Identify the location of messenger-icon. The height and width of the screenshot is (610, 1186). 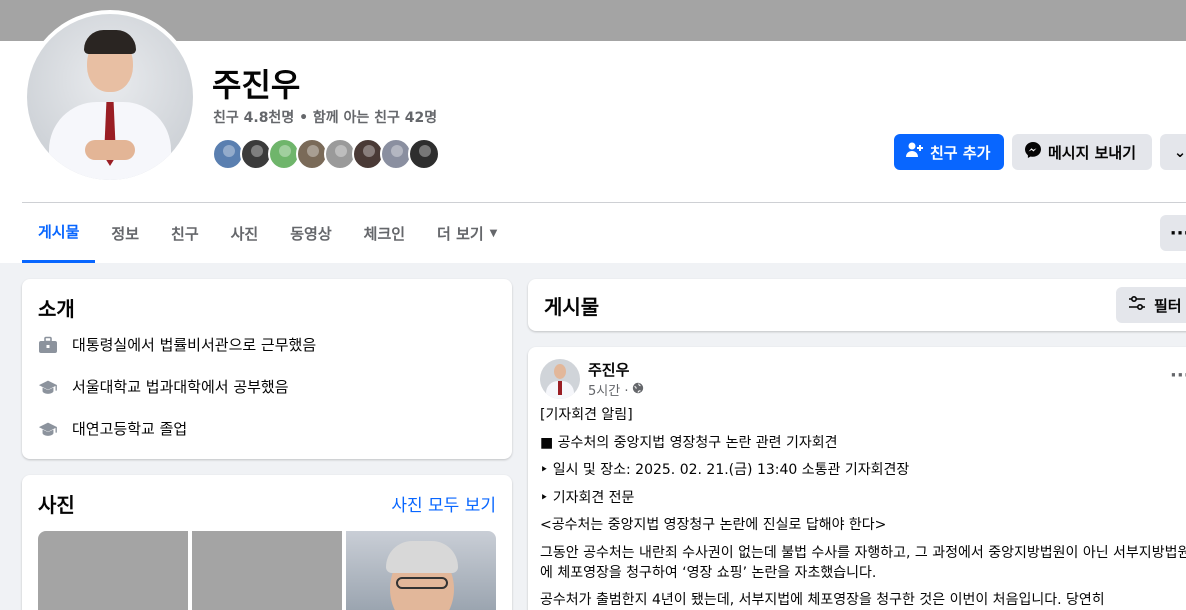
(1033, 152).